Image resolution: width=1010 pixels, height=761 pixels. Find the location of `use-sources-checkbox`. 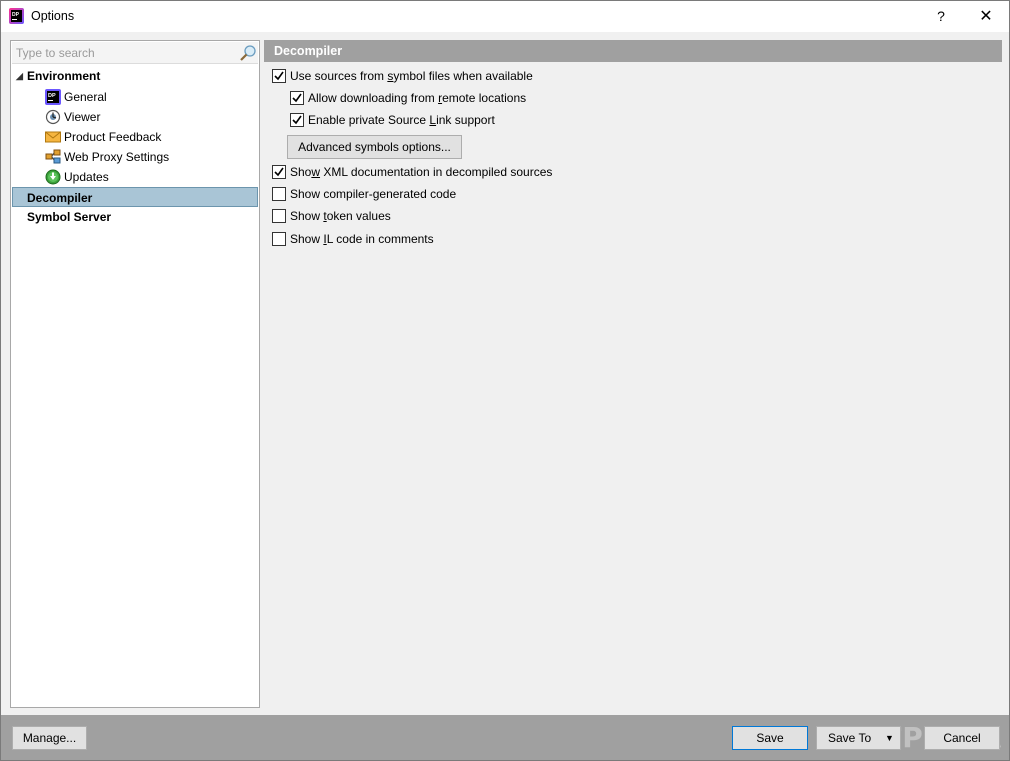

use-sources-checkbox is located at coordinates (279, 76).